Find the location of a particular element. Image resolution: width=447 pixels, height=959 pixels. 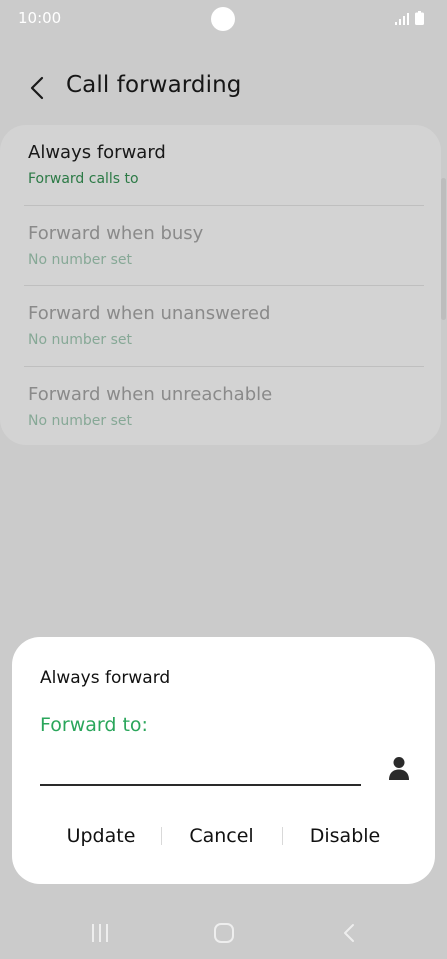

setting-item-title: Forward when busy is located at coordinates (116, 233).